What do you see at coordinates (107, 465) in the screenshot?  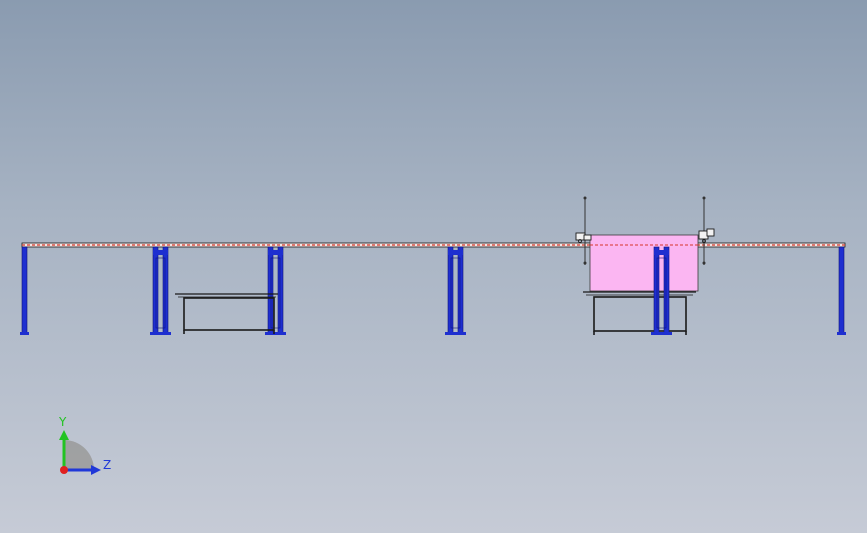 I see `z-axis-label: Z` at bounding box center [107, 465].